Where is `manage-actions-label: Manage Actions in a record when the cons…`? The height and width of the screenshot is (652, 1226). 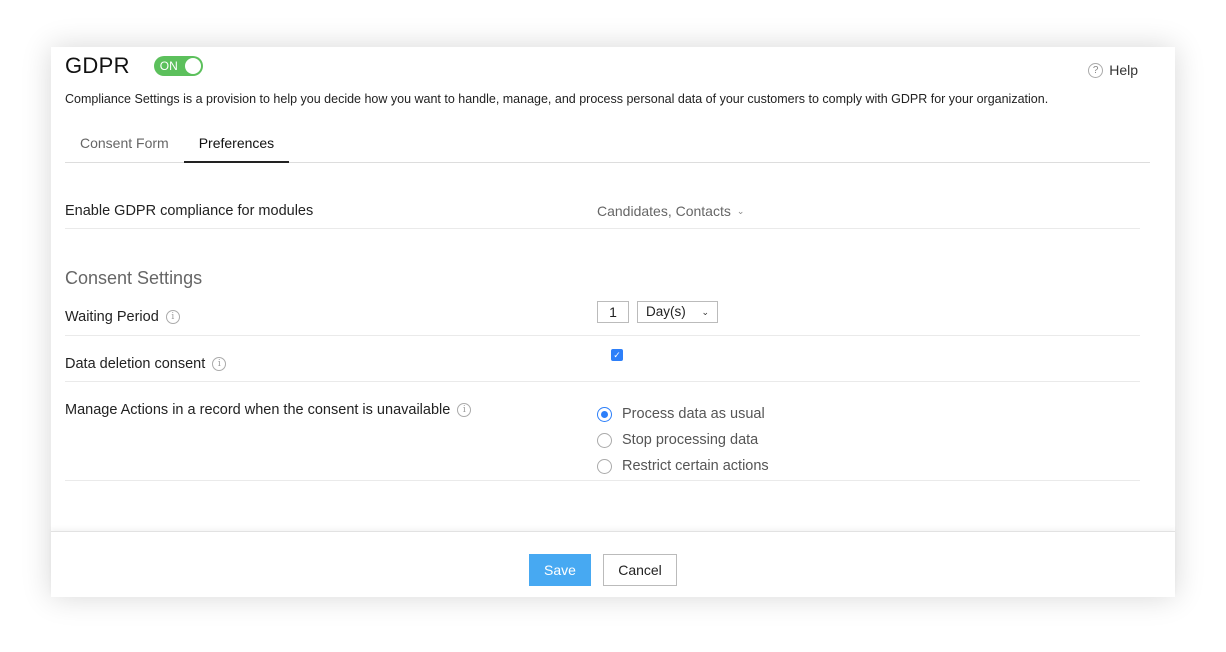 manage-actions-label: Manage Actions in a record when the cons… is located at coordinates (268, 410).